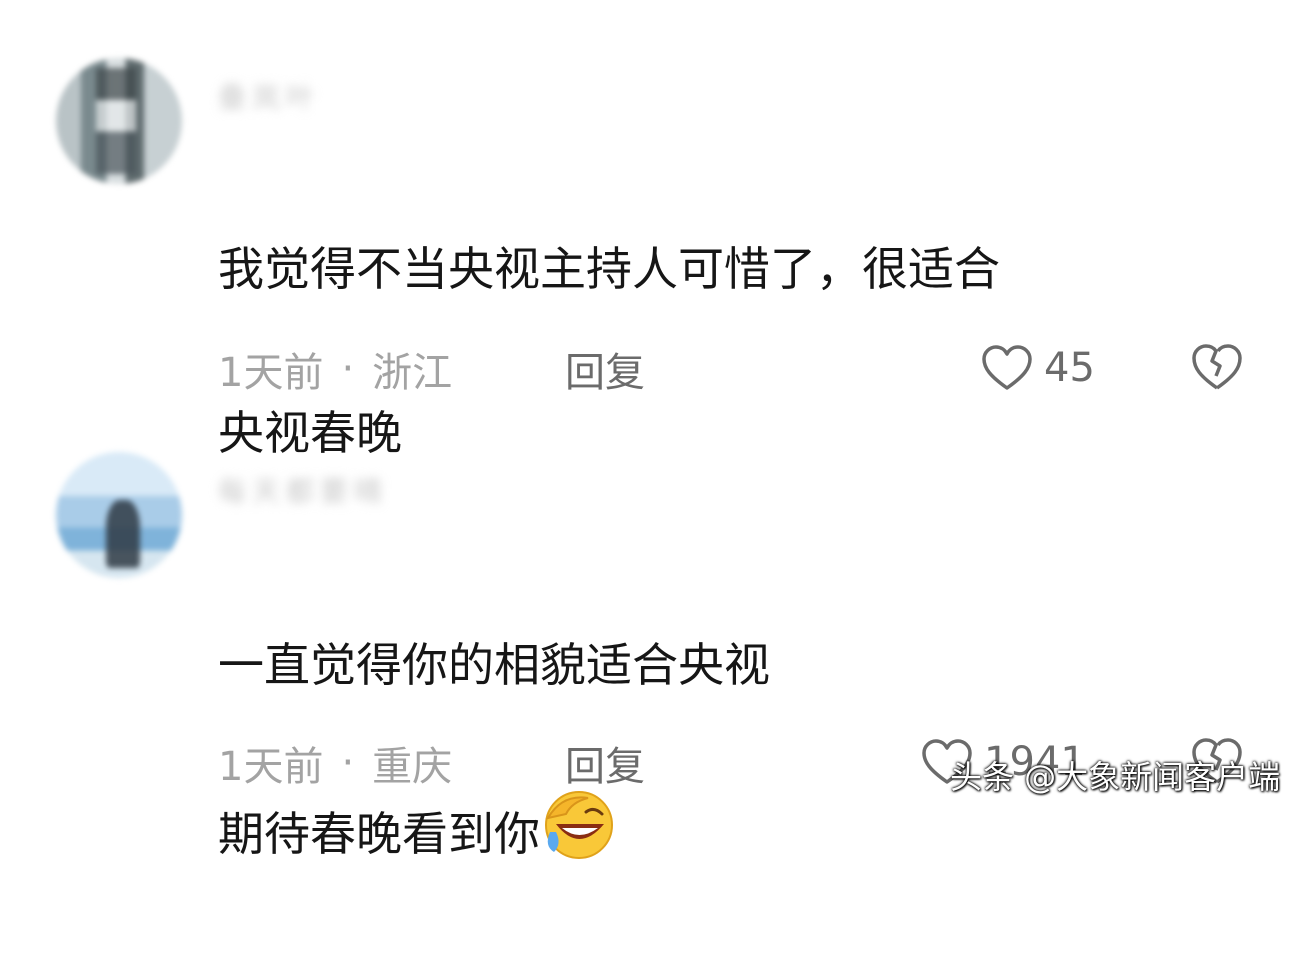 This screenshot has width=1312, height=957. What do you see at coordinates (1217, 368) in the screenshot?
I see `broken-heart-icon` at bounding box center [1217, 368].